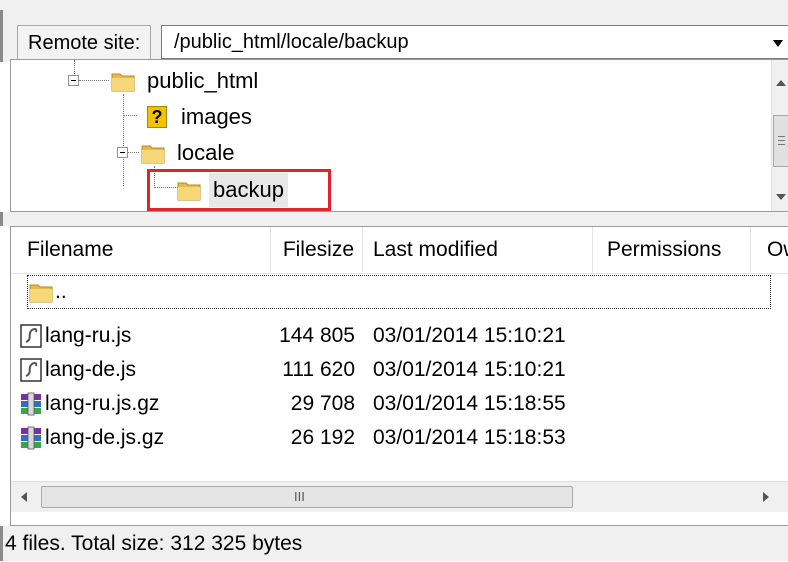  What do you see at coordinates (469, 403) in the screenshot?
I see `file-modified: 03/01/2014 15:18:55` at bounding box center [469, 403].